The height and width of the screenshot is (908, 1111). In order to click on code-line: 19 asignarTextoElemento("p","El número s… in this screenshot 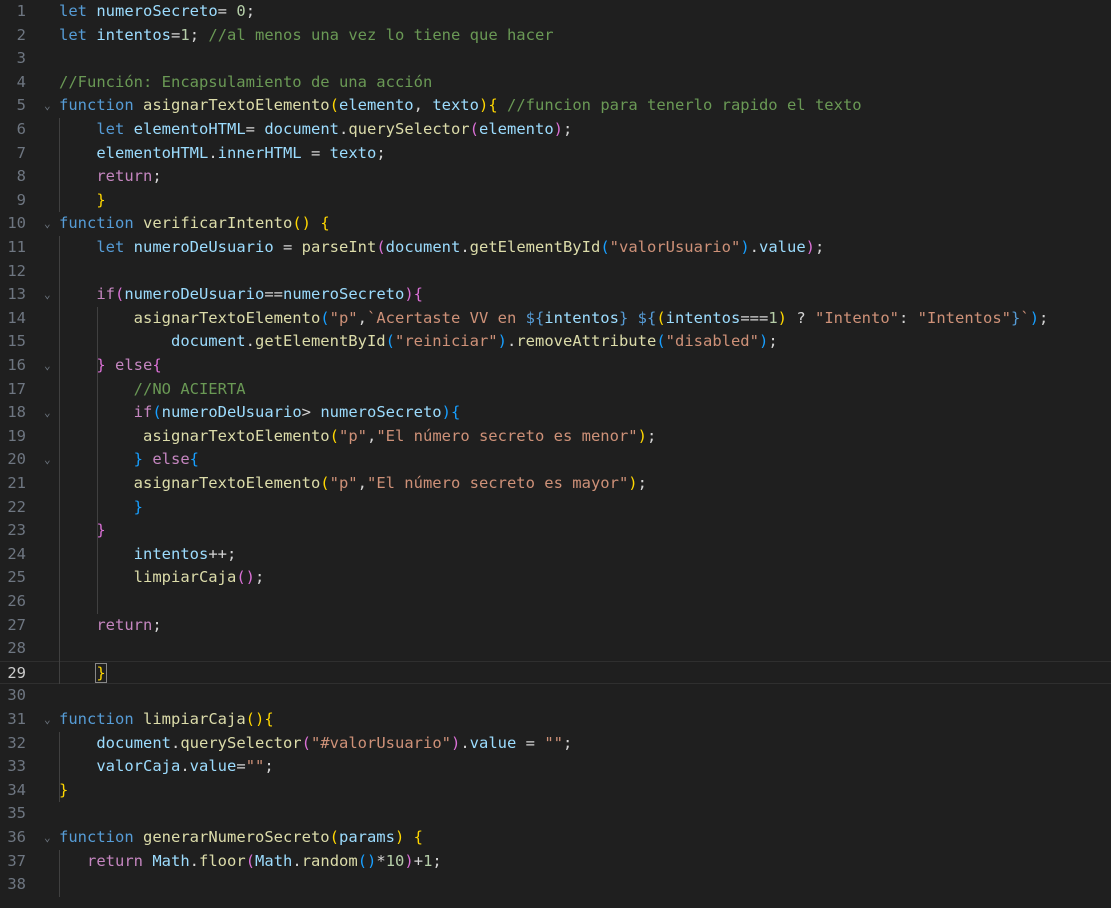, I will do `click(555, 437)`.